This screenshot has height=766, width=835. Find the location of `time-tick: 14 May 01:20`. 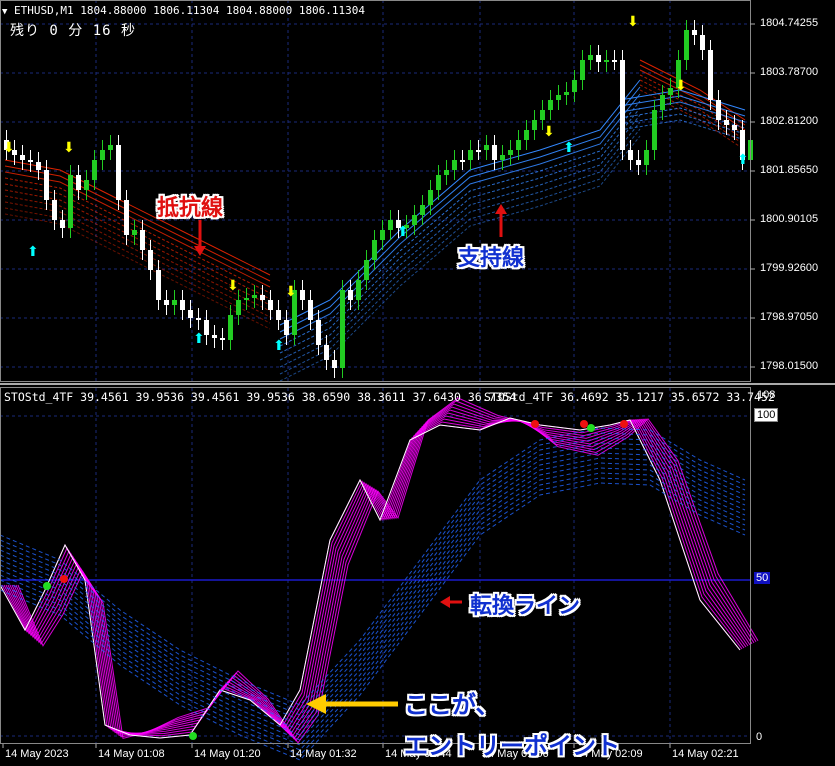

time-tick: 14 May 01:20 is located at coordinates (227, 754).